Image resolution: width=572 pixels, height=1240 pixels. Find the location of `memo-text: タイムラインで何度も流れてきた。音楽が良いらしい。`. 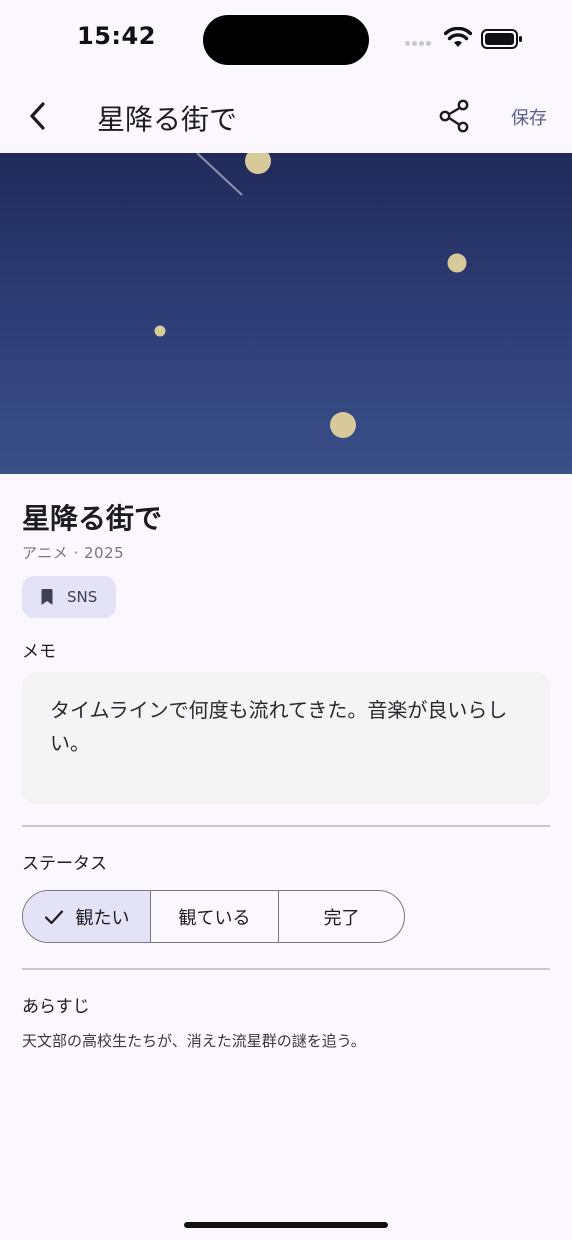

memo-text: タイムラインで何度も流れてきた。音楽が良いらしい。 is located at coordinates (279, 726).